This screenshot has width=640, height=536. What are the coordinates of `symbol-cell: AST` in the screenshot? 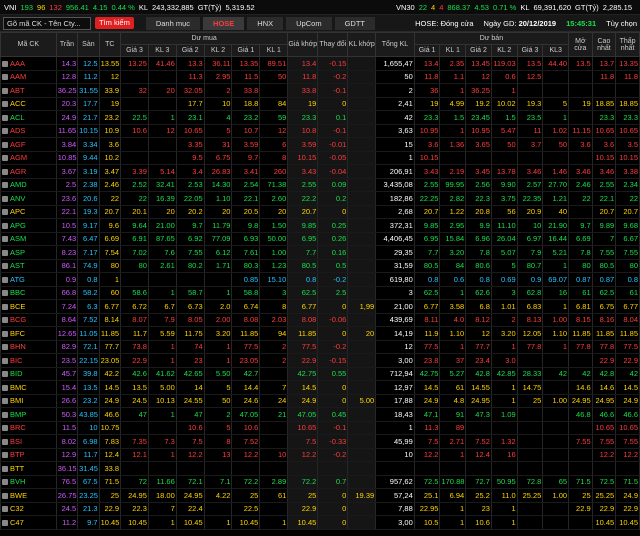 It's located at (28, 266).